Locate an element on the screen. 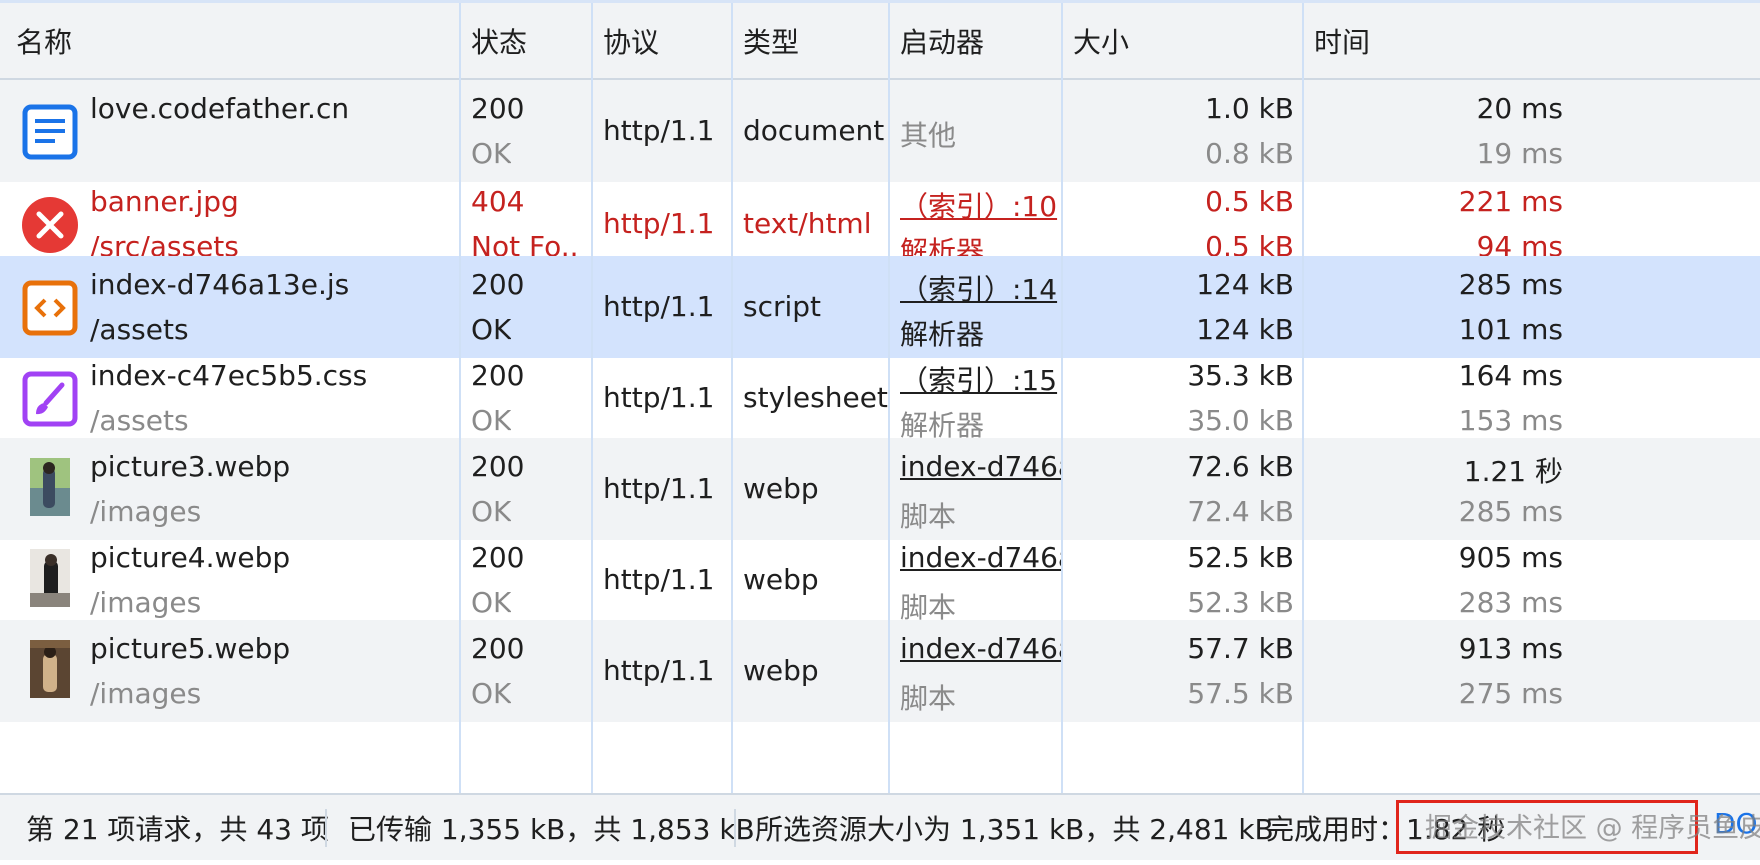 This screenshot has height=865, width=1760. time: 221 ms is located at coordinates (1510, 201).